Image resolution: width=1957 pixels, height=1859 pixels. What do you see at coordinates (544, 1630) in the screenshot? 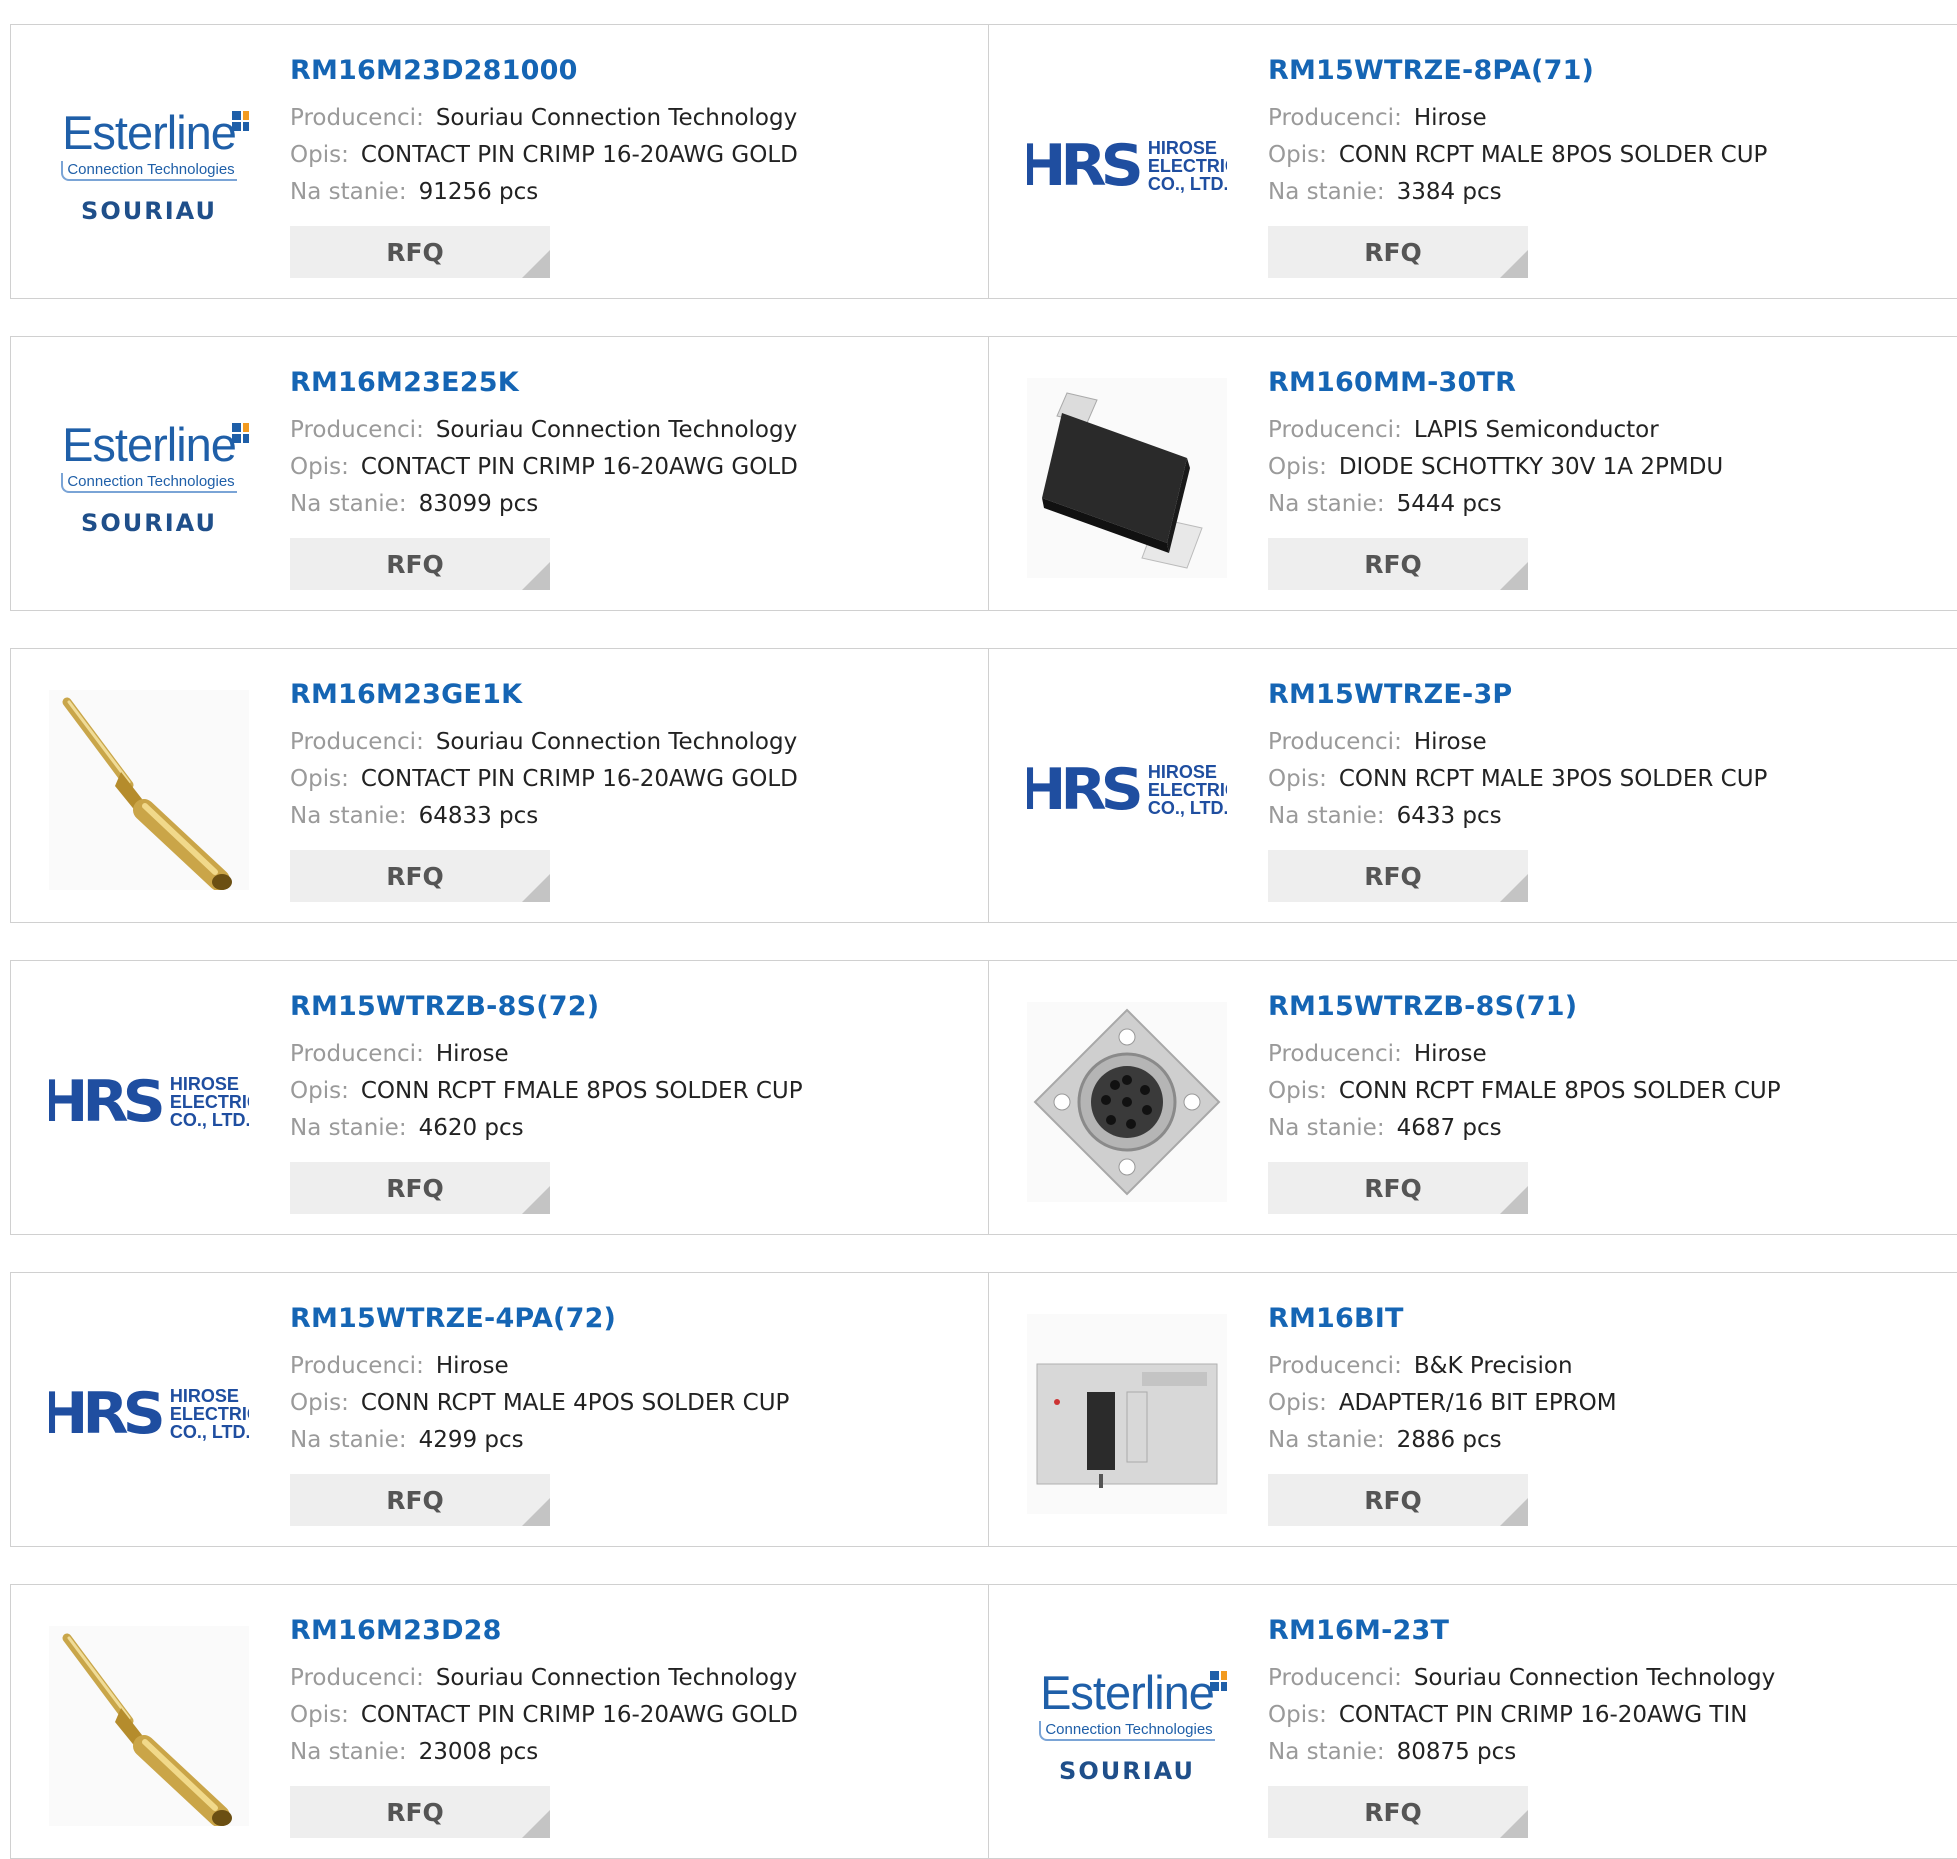
I see `part-number-link: RM16M23D28` at bounding box center [544, 1630].